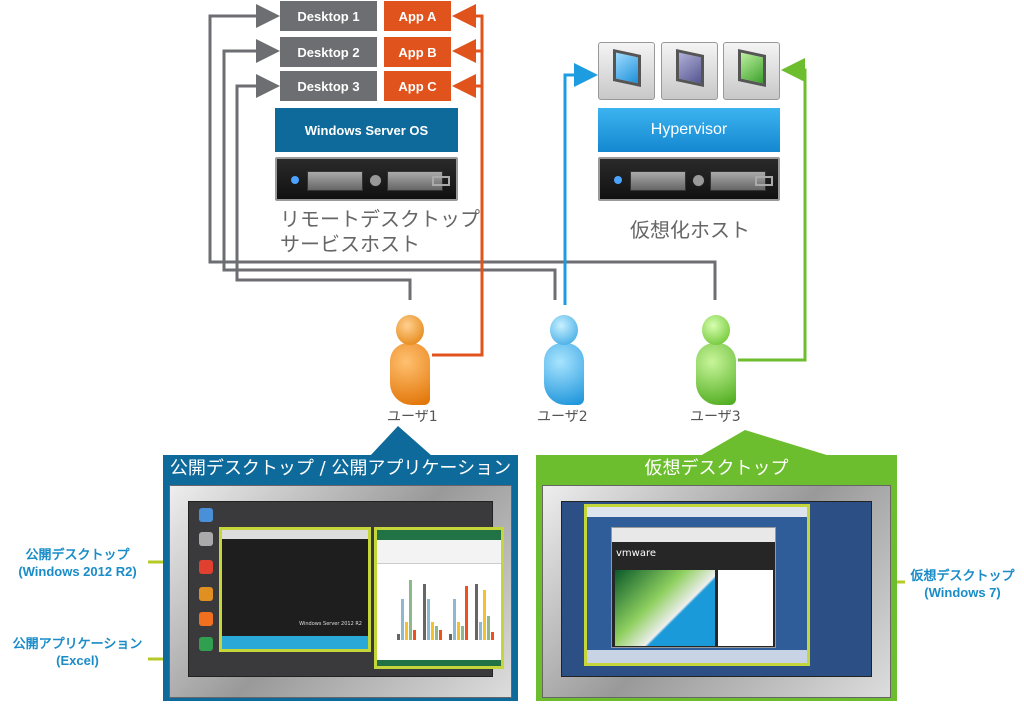  What do you see at coordinates (417, 52) in the screenshot?
I see `app-b-box: App B` at bounding box center [417, 52].